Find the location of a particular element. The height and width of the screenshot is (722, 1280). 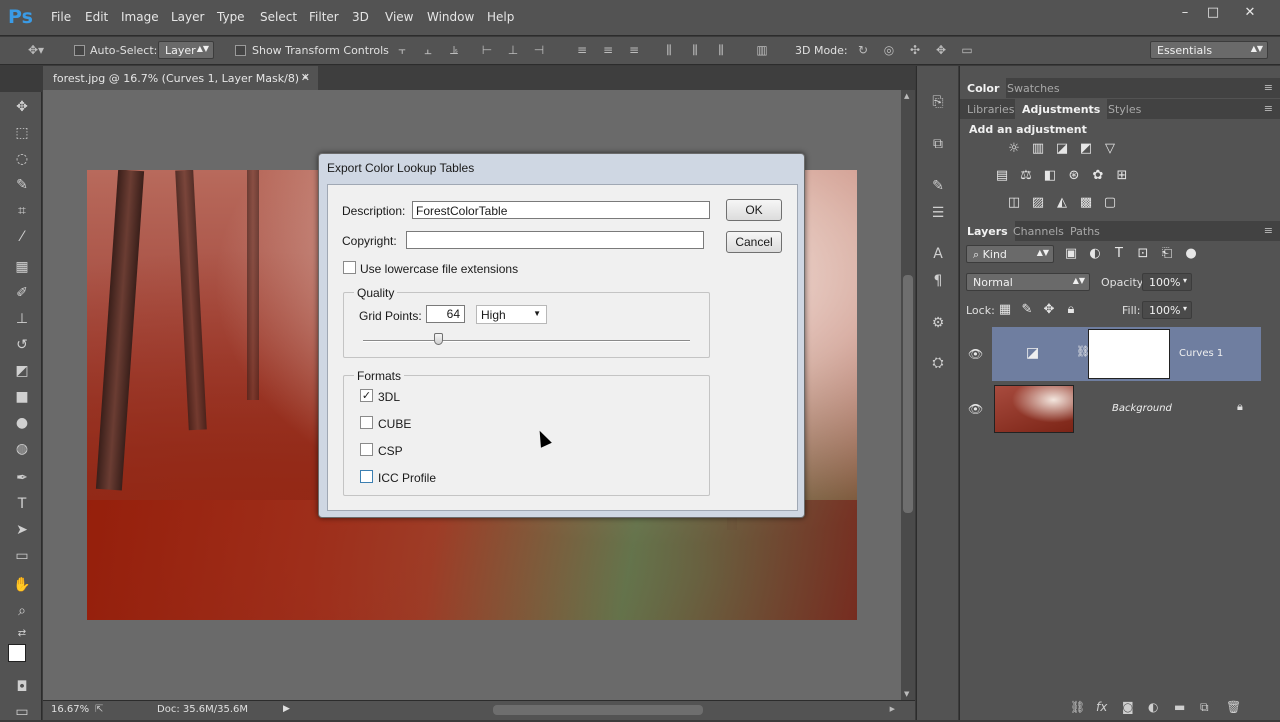

move-tool-icon: ✥ is located at coordinates (22, 107).